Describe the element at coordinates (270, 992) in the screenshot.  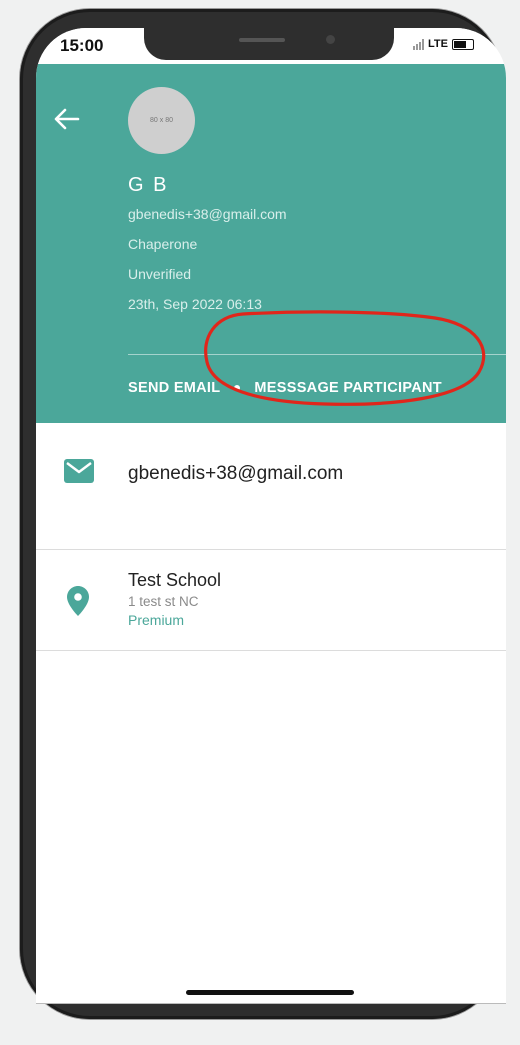
I see `home-indicator` at that location.